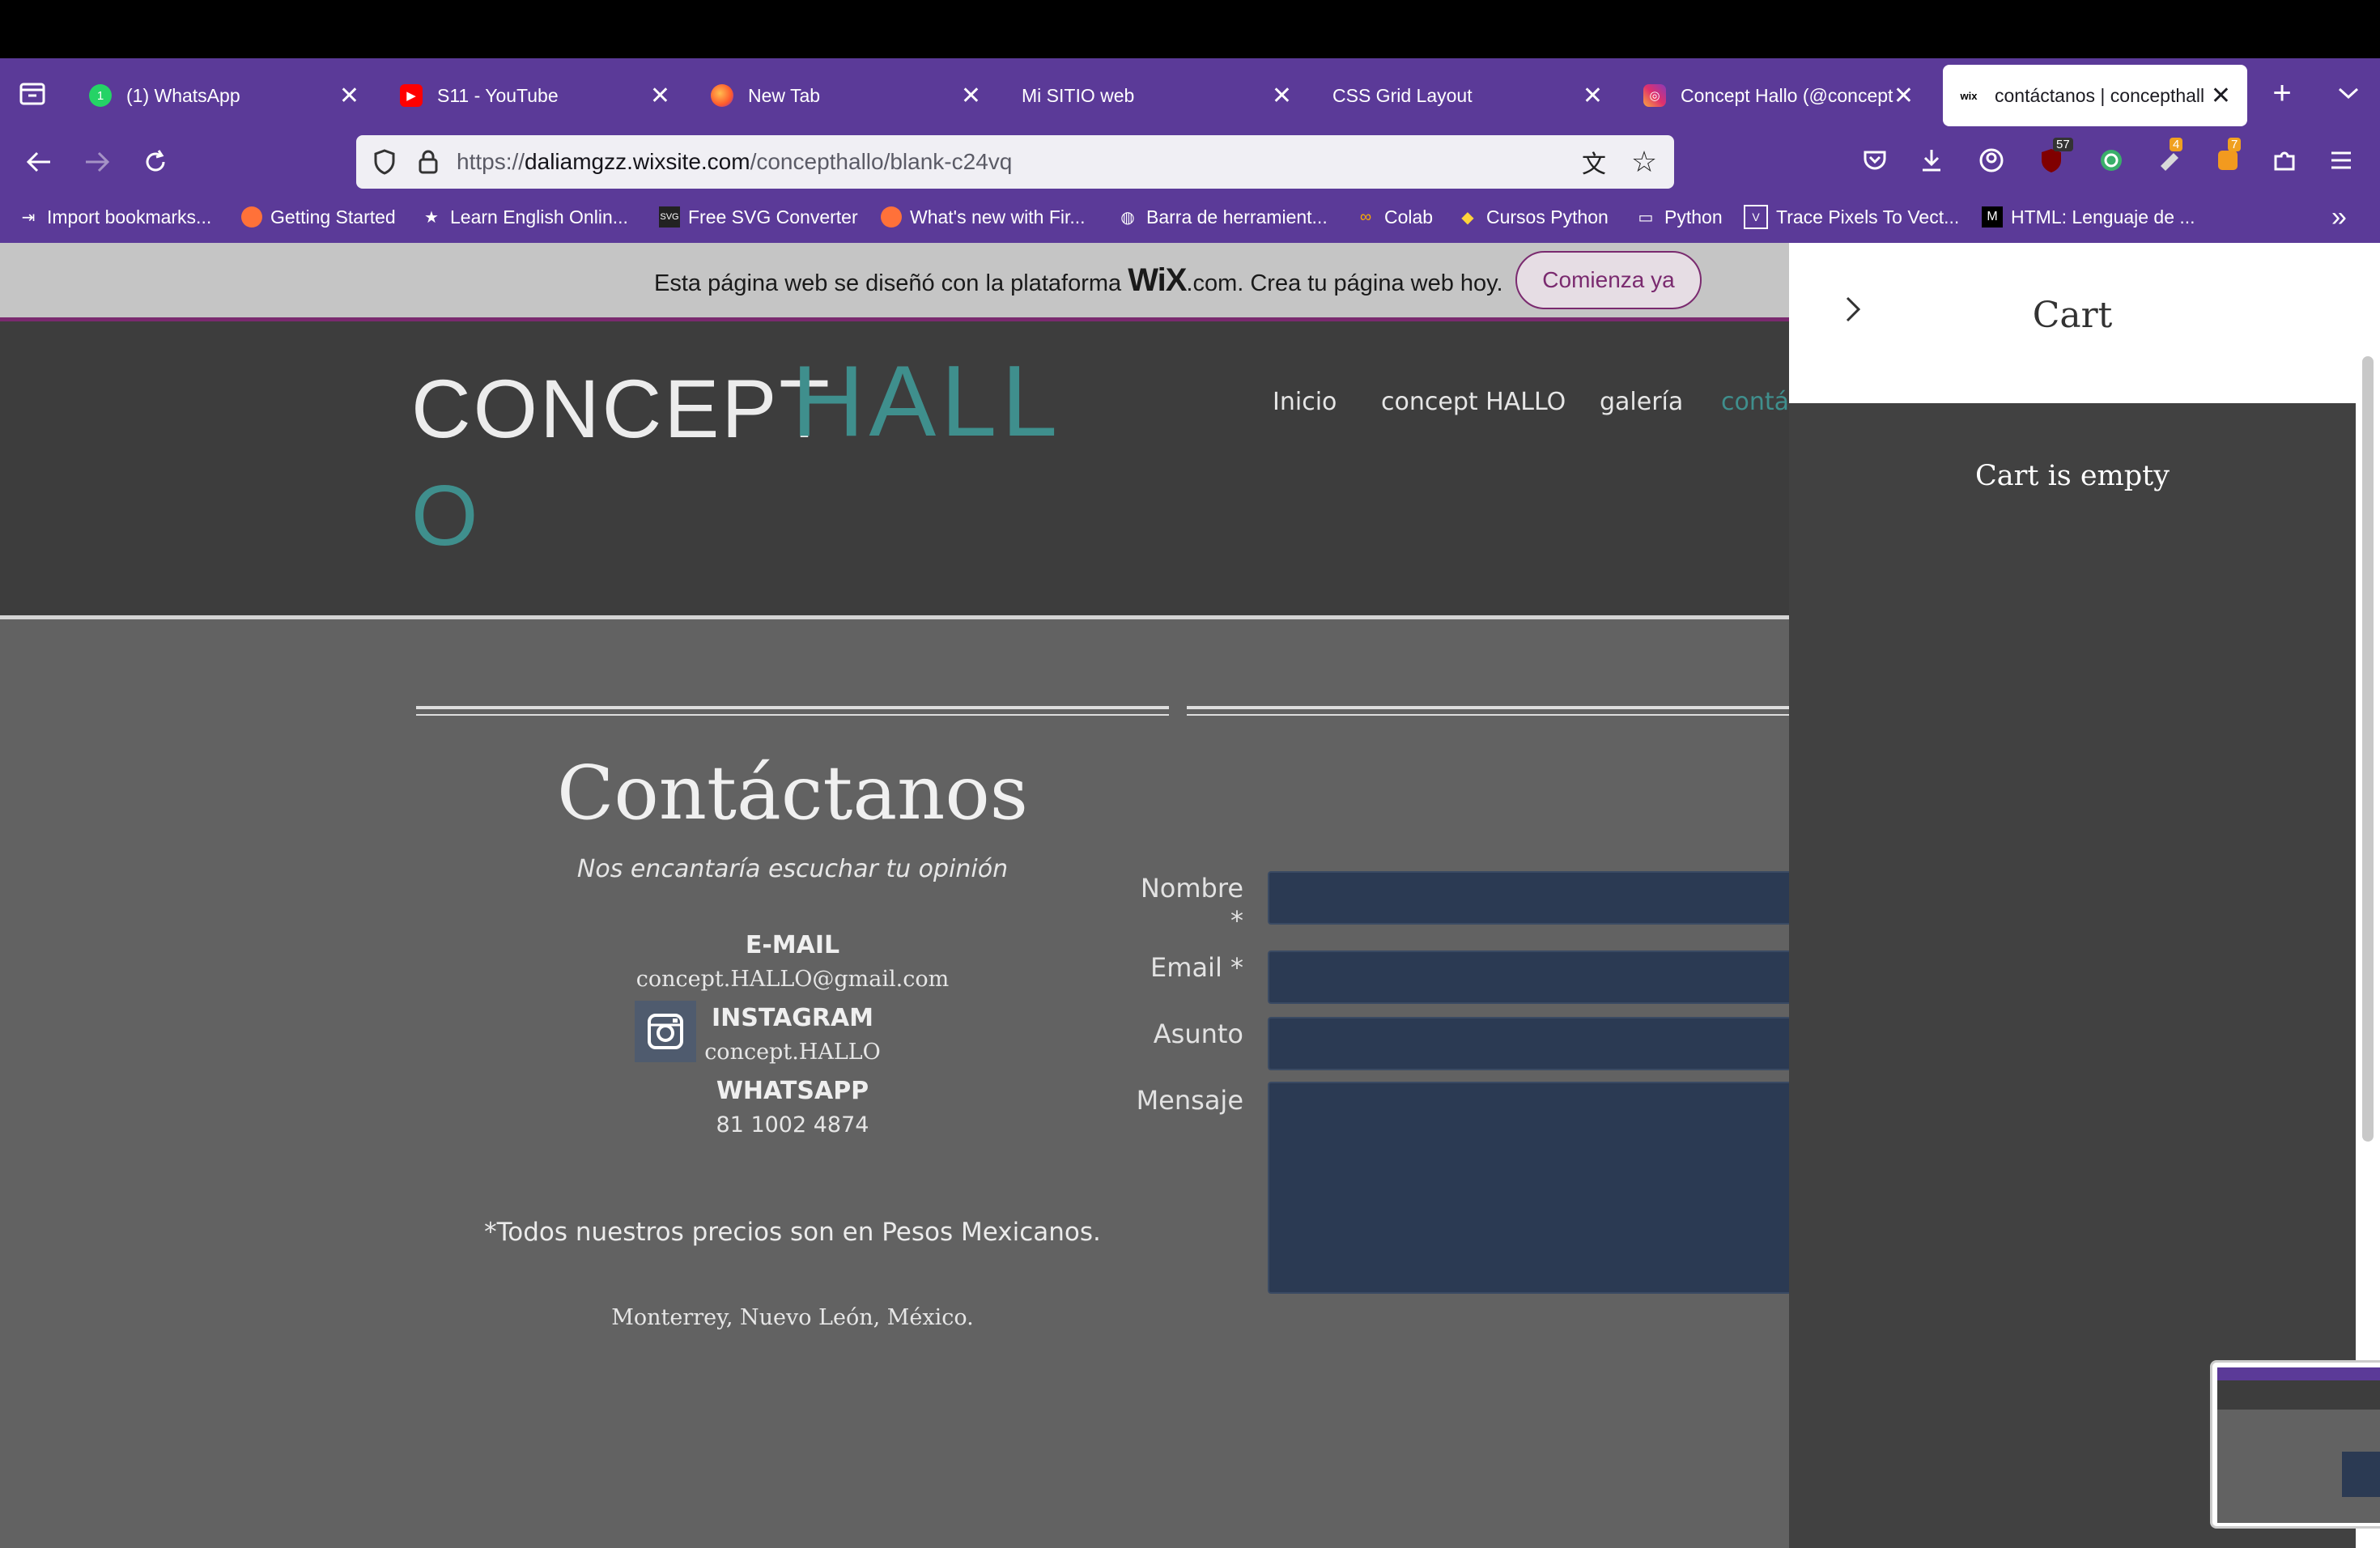  I want to click on tab-css-grid: CSS Grid Layout ✕, so click(1468, 96).